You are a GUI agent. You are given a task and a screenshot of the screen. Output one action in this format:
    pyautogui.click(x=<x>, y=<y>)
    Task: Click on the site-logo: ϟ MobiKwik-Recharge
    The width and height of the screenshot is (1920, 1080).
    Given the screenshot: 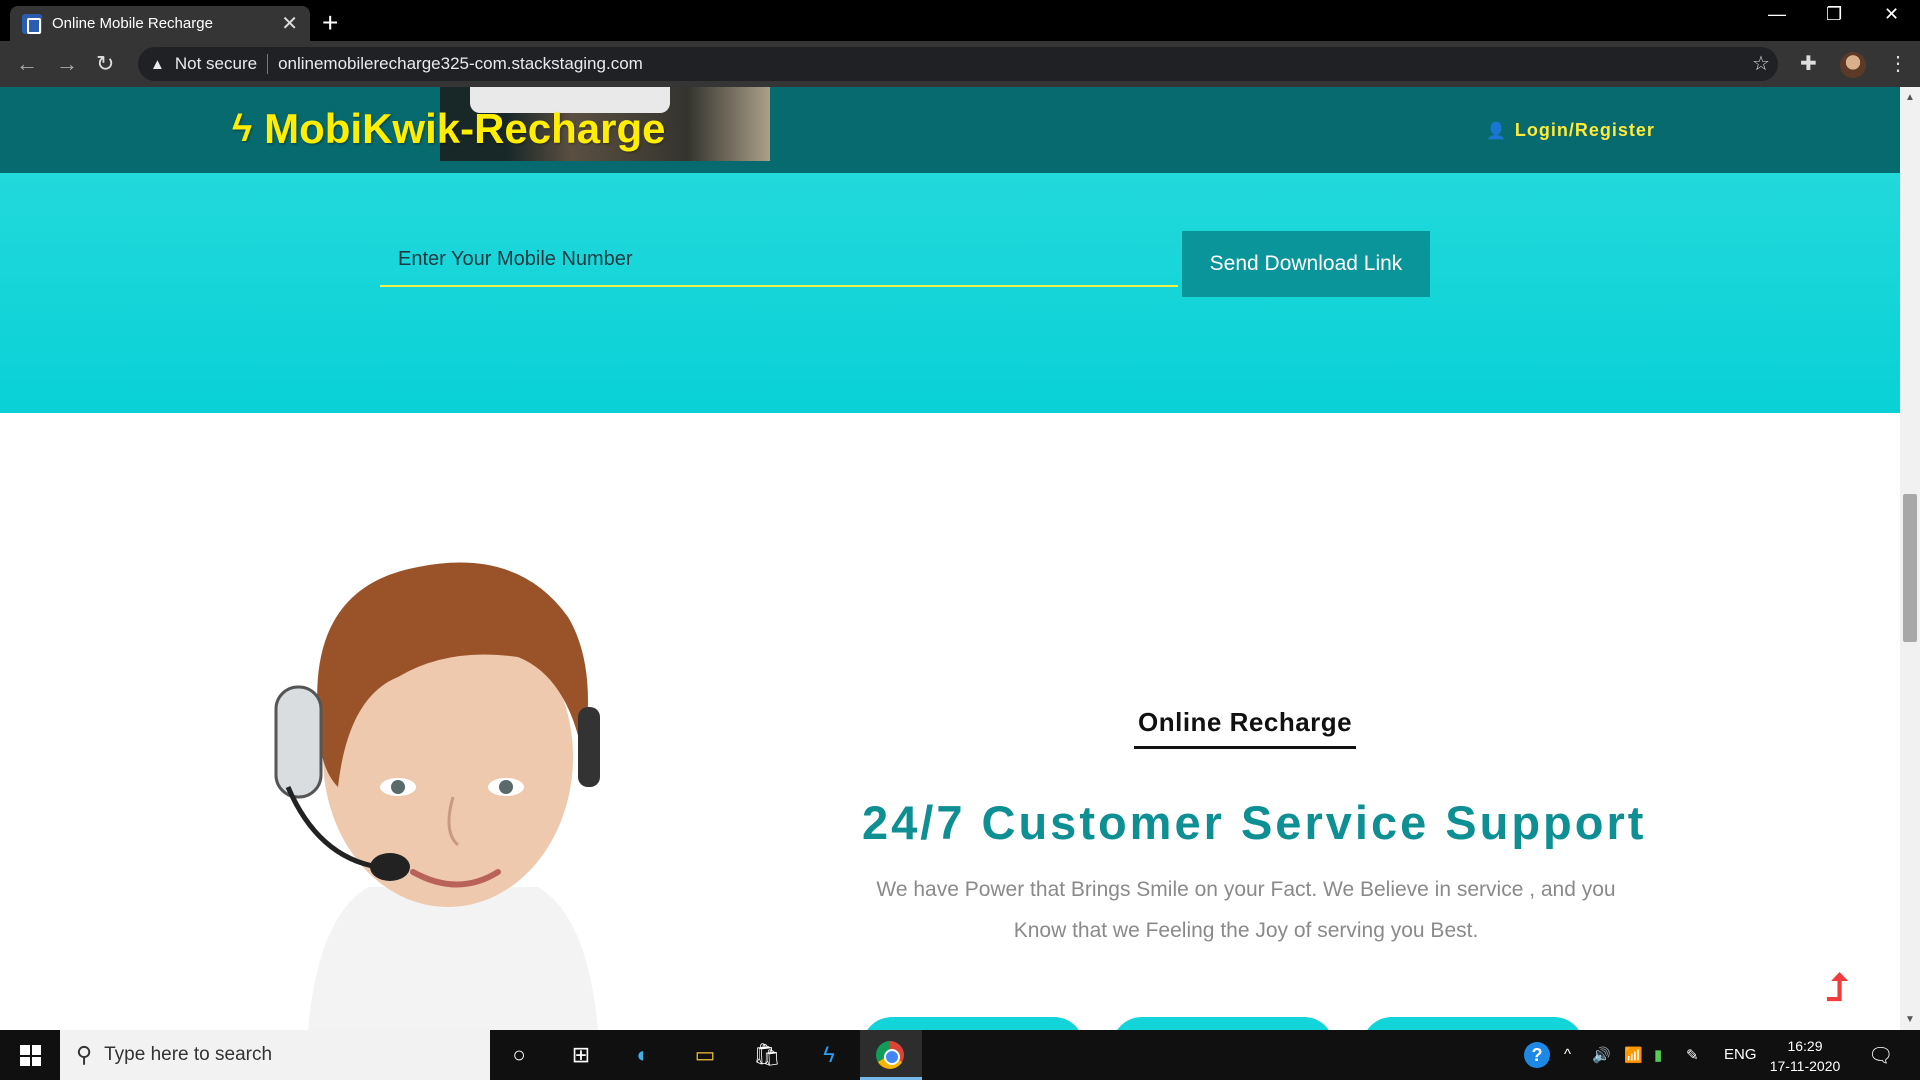 What is the action you would take?
    pyautogui.click(x=449, y=129)
    